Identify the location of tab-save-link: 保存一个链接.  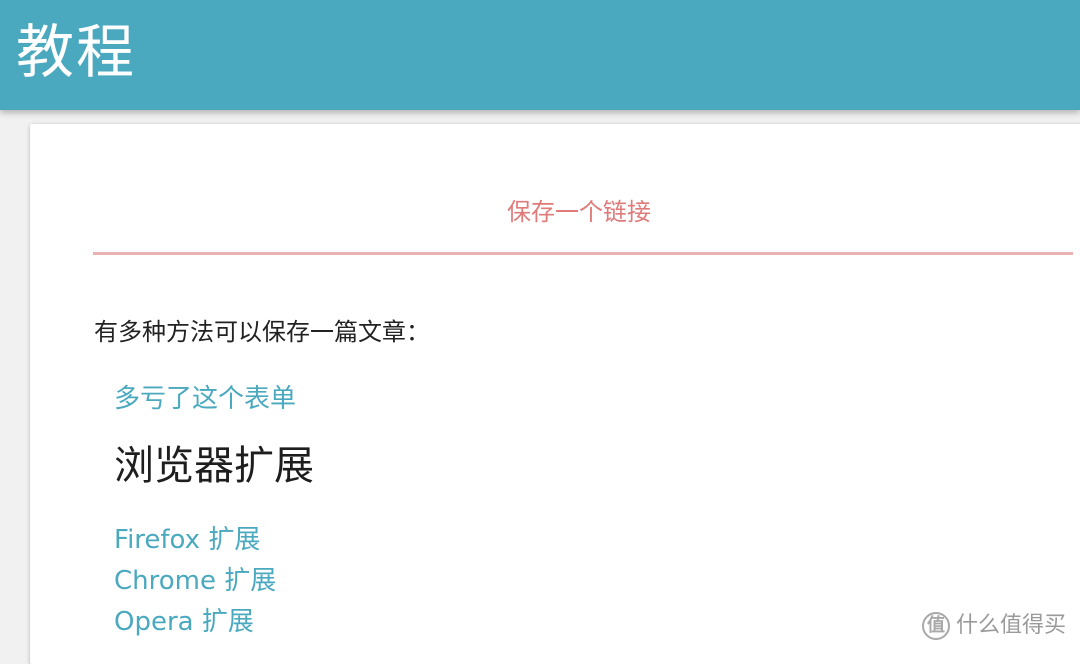
(579, 212).